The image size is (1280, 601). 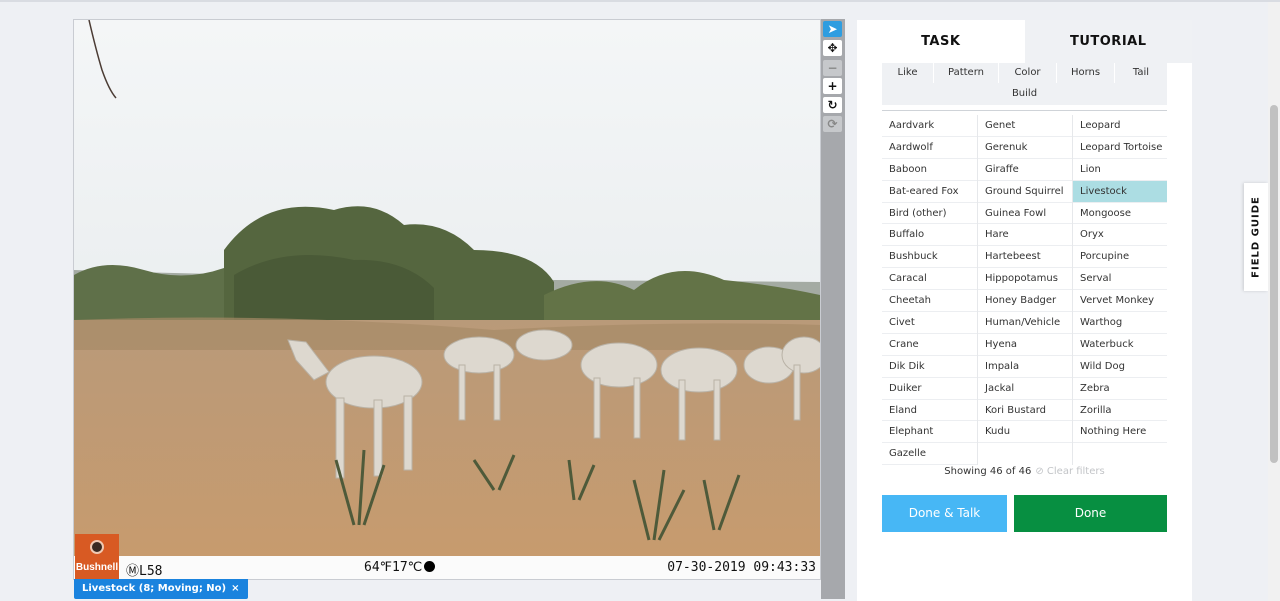 What do you see at coordinates (929, 192) in the screenshot?
I see `choice-bat-eared-fox: Bat-eared Fox` at bounding box center [929, 192].